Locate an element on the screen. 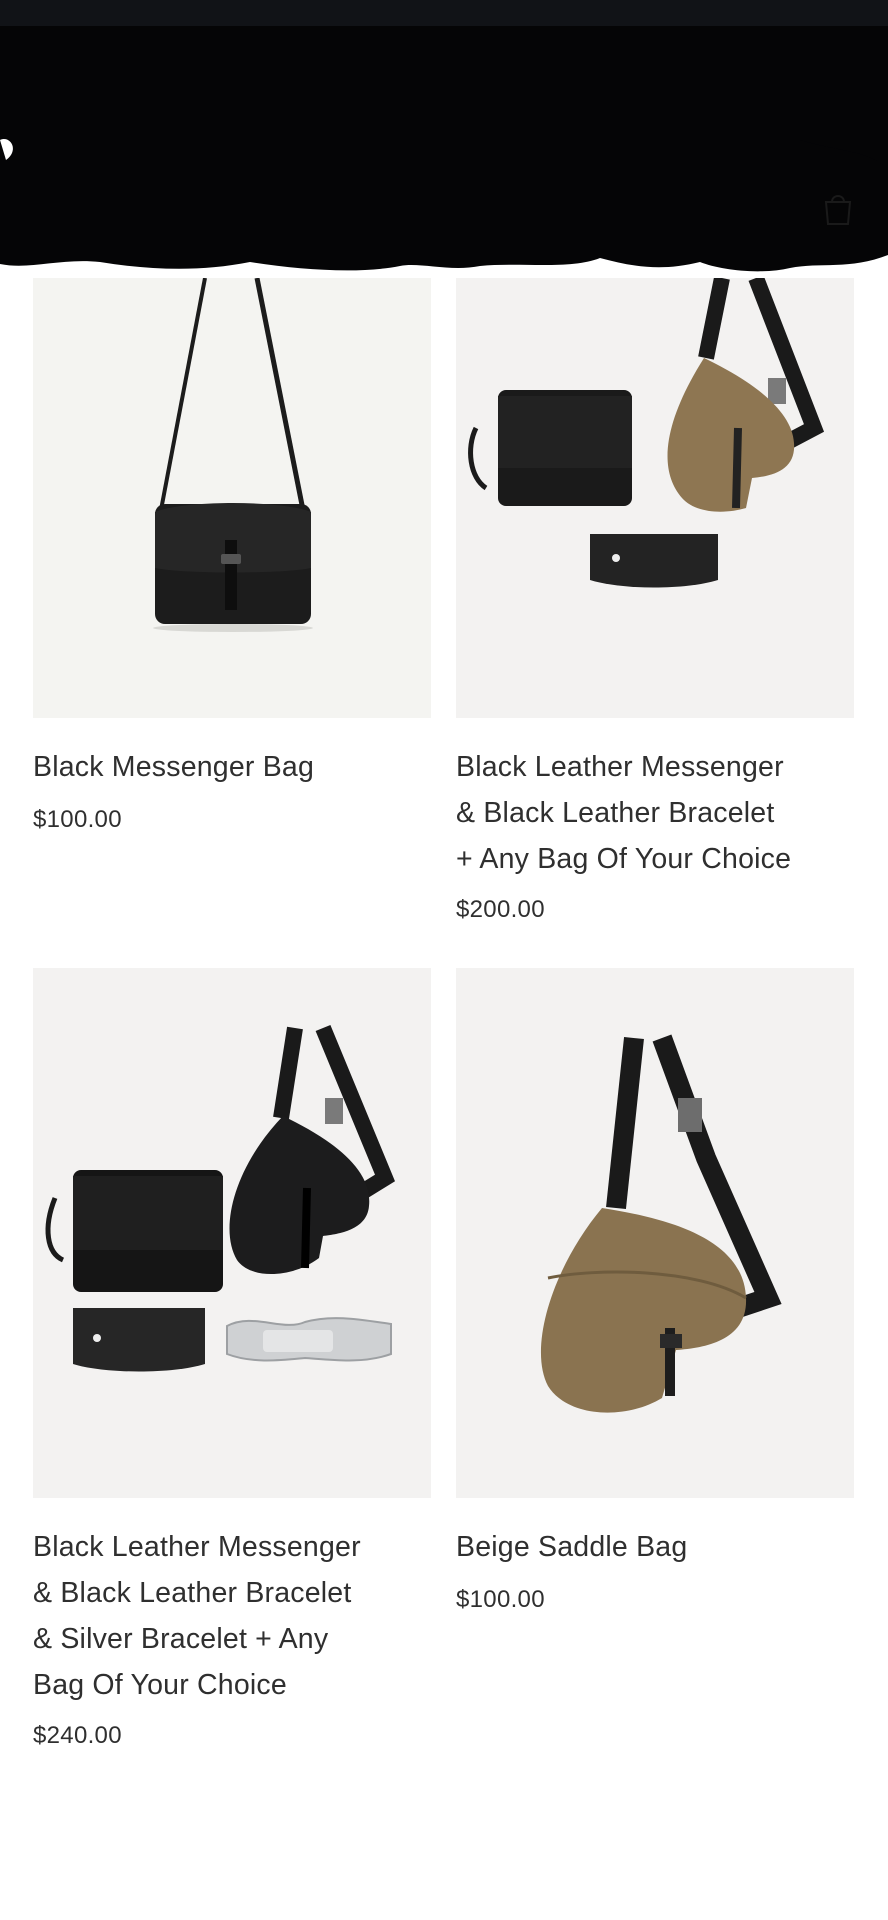 This screenshot has width=888, height=1920. product-name: Beige Saddle Bag is located at coordinates (655, 1547).